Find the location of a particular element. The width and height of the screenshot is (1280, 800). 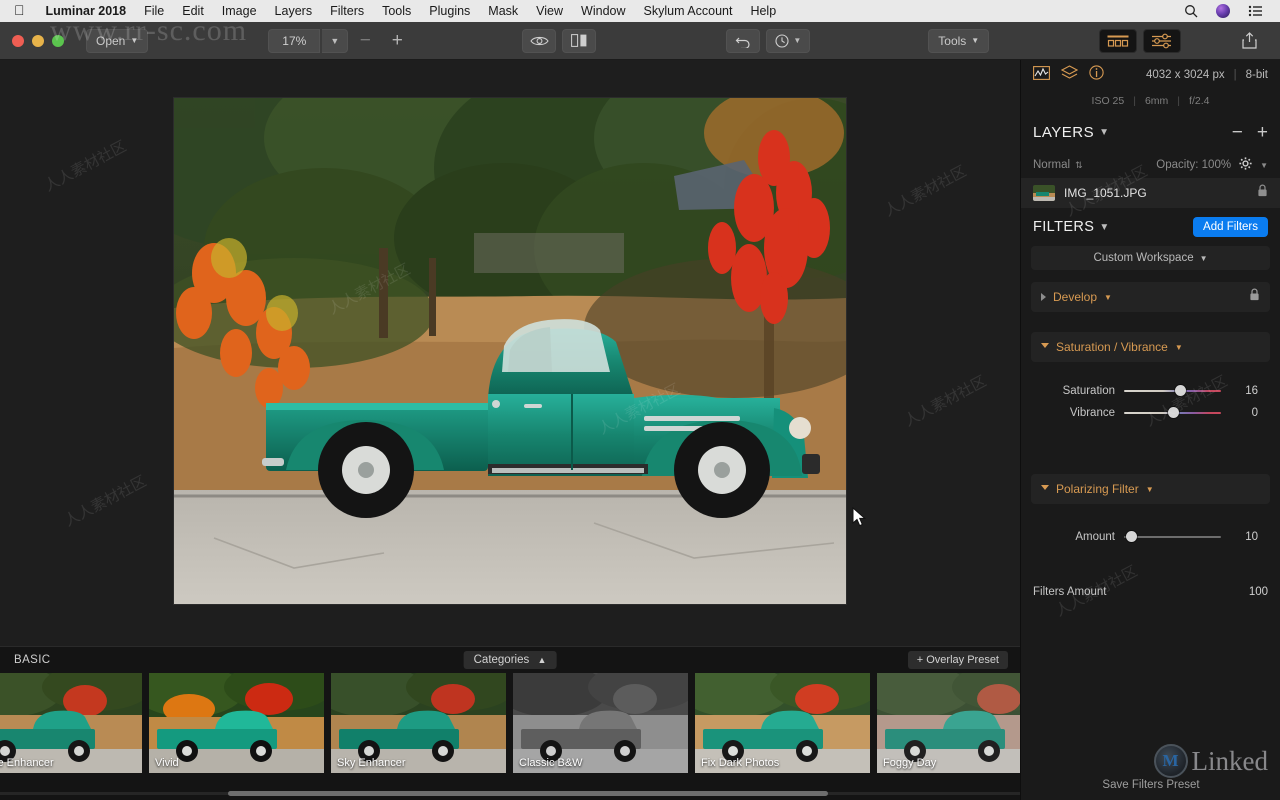

control-center-icon is located at coordinates (1255, 11).